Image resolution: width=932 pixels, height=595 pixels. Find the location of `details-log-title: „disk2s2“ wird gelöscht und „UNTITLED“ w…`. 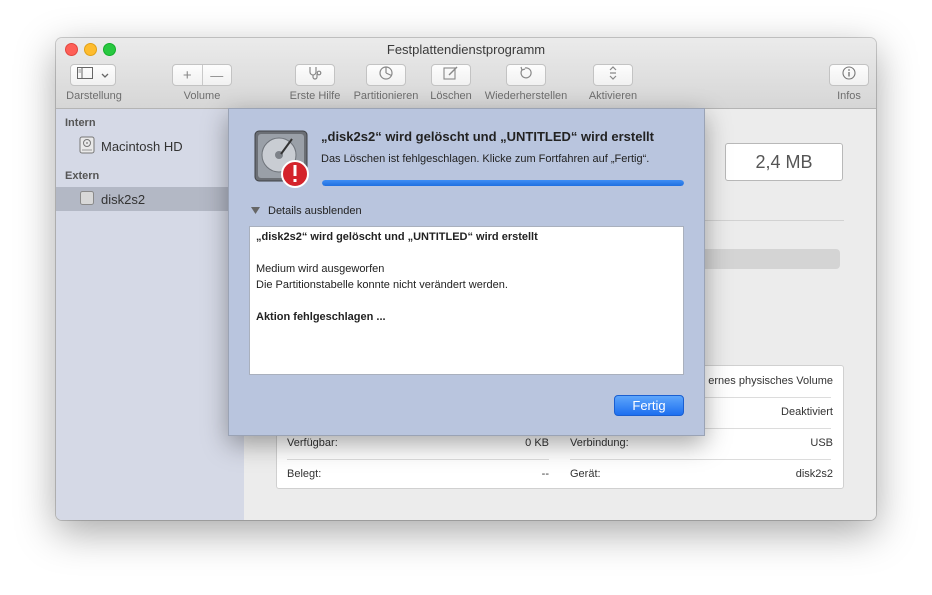

details-log-title: „disk2s2“ wird gelöscht und „UNTITLED“ w… is located at coordinates (397, 237).